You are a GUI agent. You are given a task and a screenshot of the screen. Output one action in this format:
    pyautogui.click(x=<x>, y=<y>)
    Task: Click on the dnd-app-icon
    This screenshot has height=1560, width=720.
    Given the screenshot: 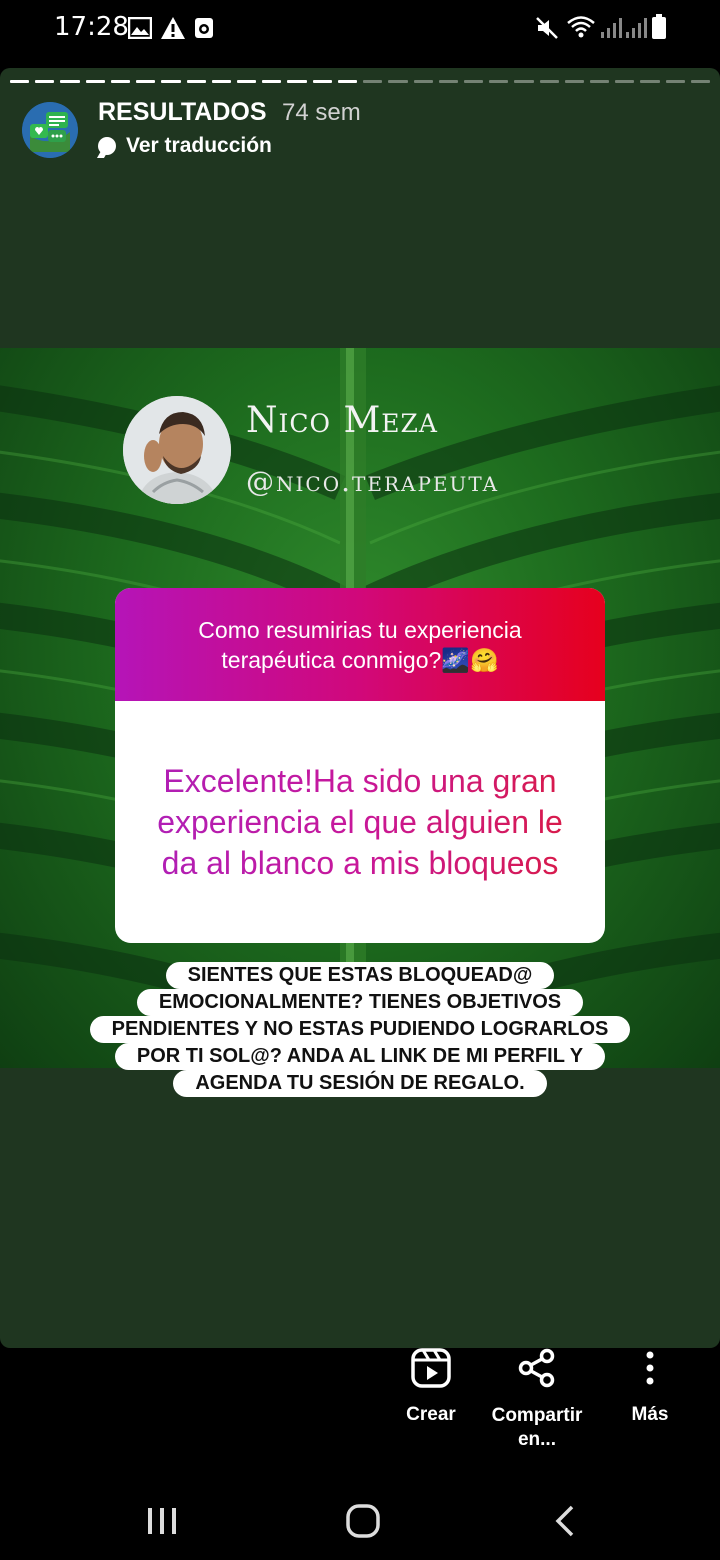 What is the action you would take?
    pyautogui.click(x=204, y=28)
    